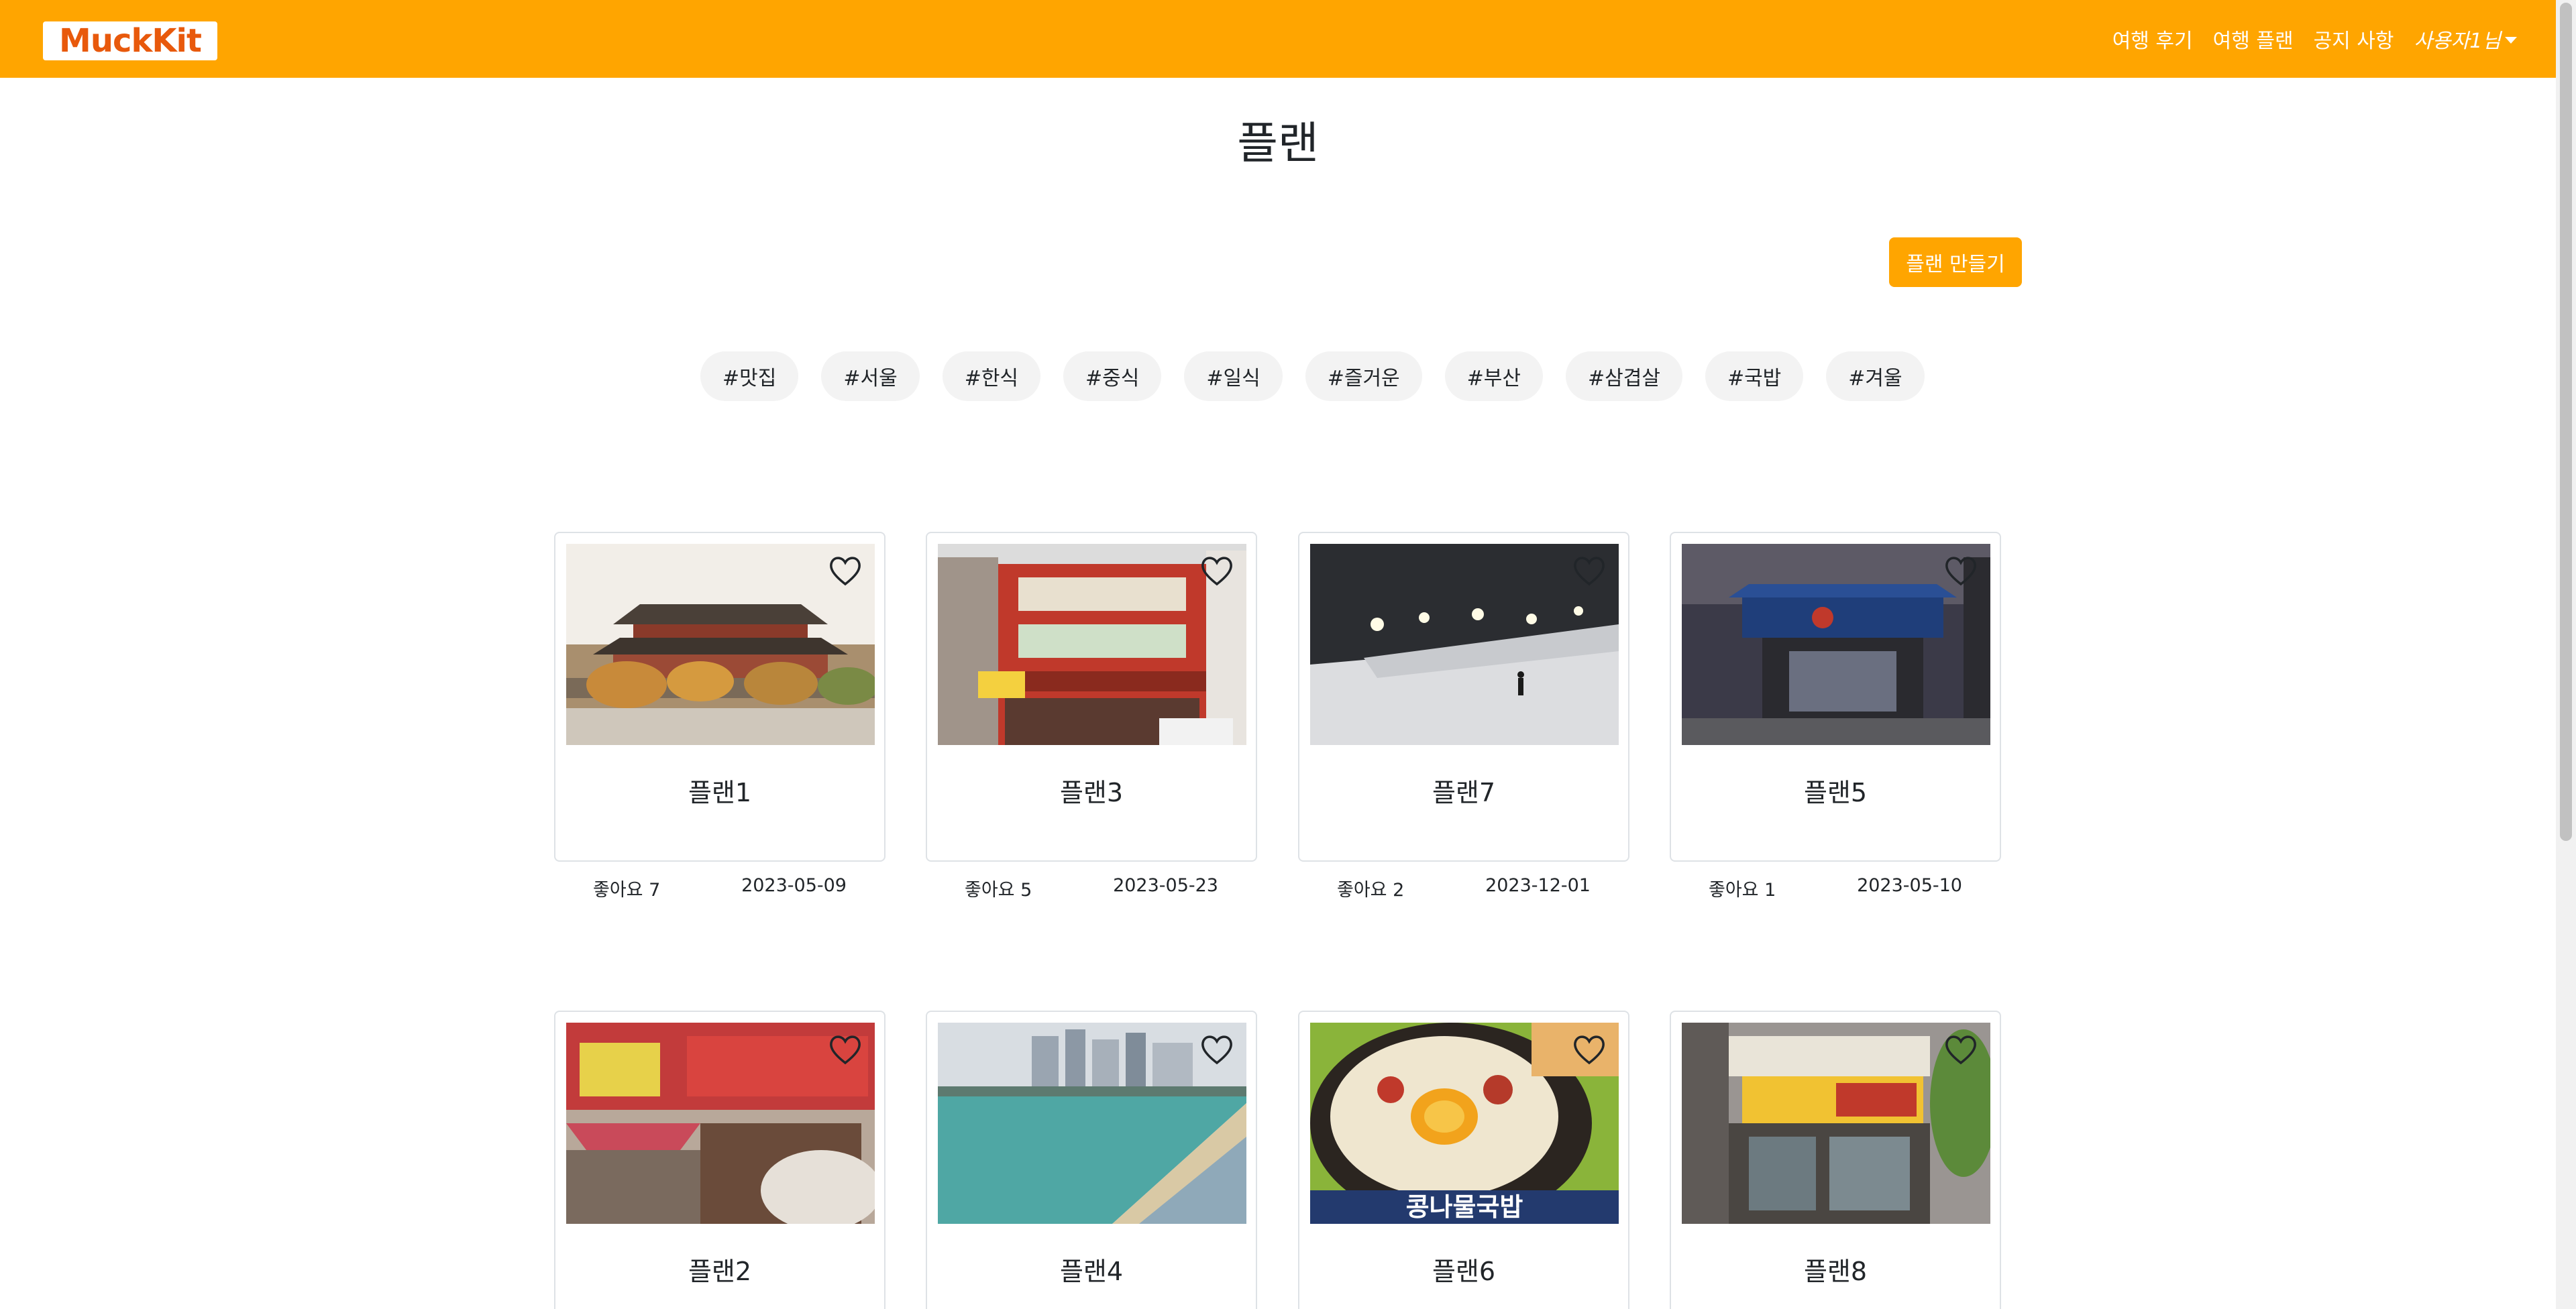  I want to click on plan-card: 플랜5 좋아요 1 2023-05-10, so click(1835, 717).